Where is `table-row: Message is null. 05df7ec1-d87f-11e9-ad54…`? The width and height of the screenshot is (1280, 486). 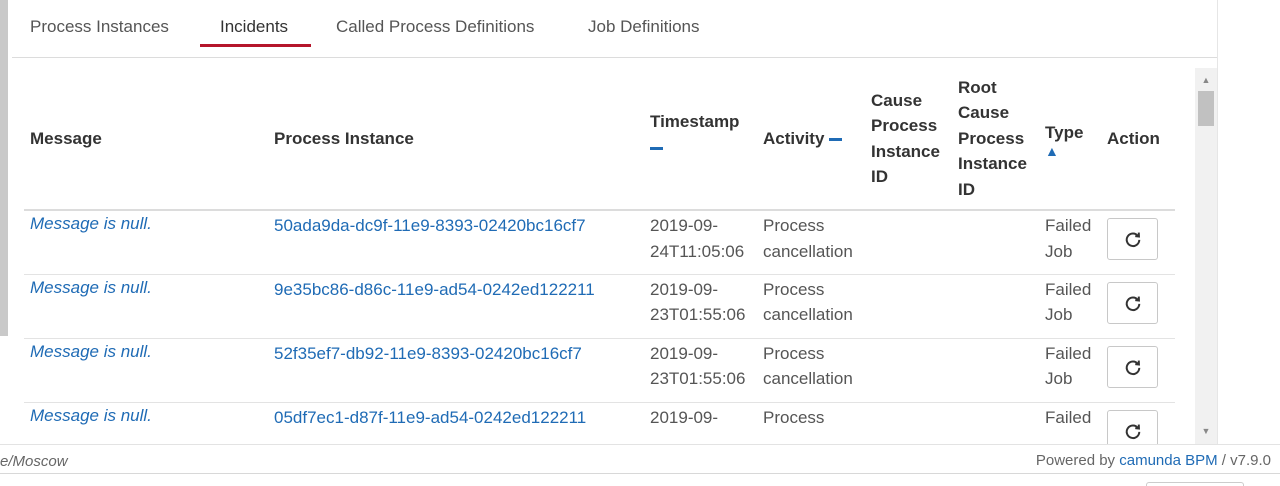
table-row: Message is null. 05df7ec1-d87f-11e9-ad54… is located at coordinates (599, 423).